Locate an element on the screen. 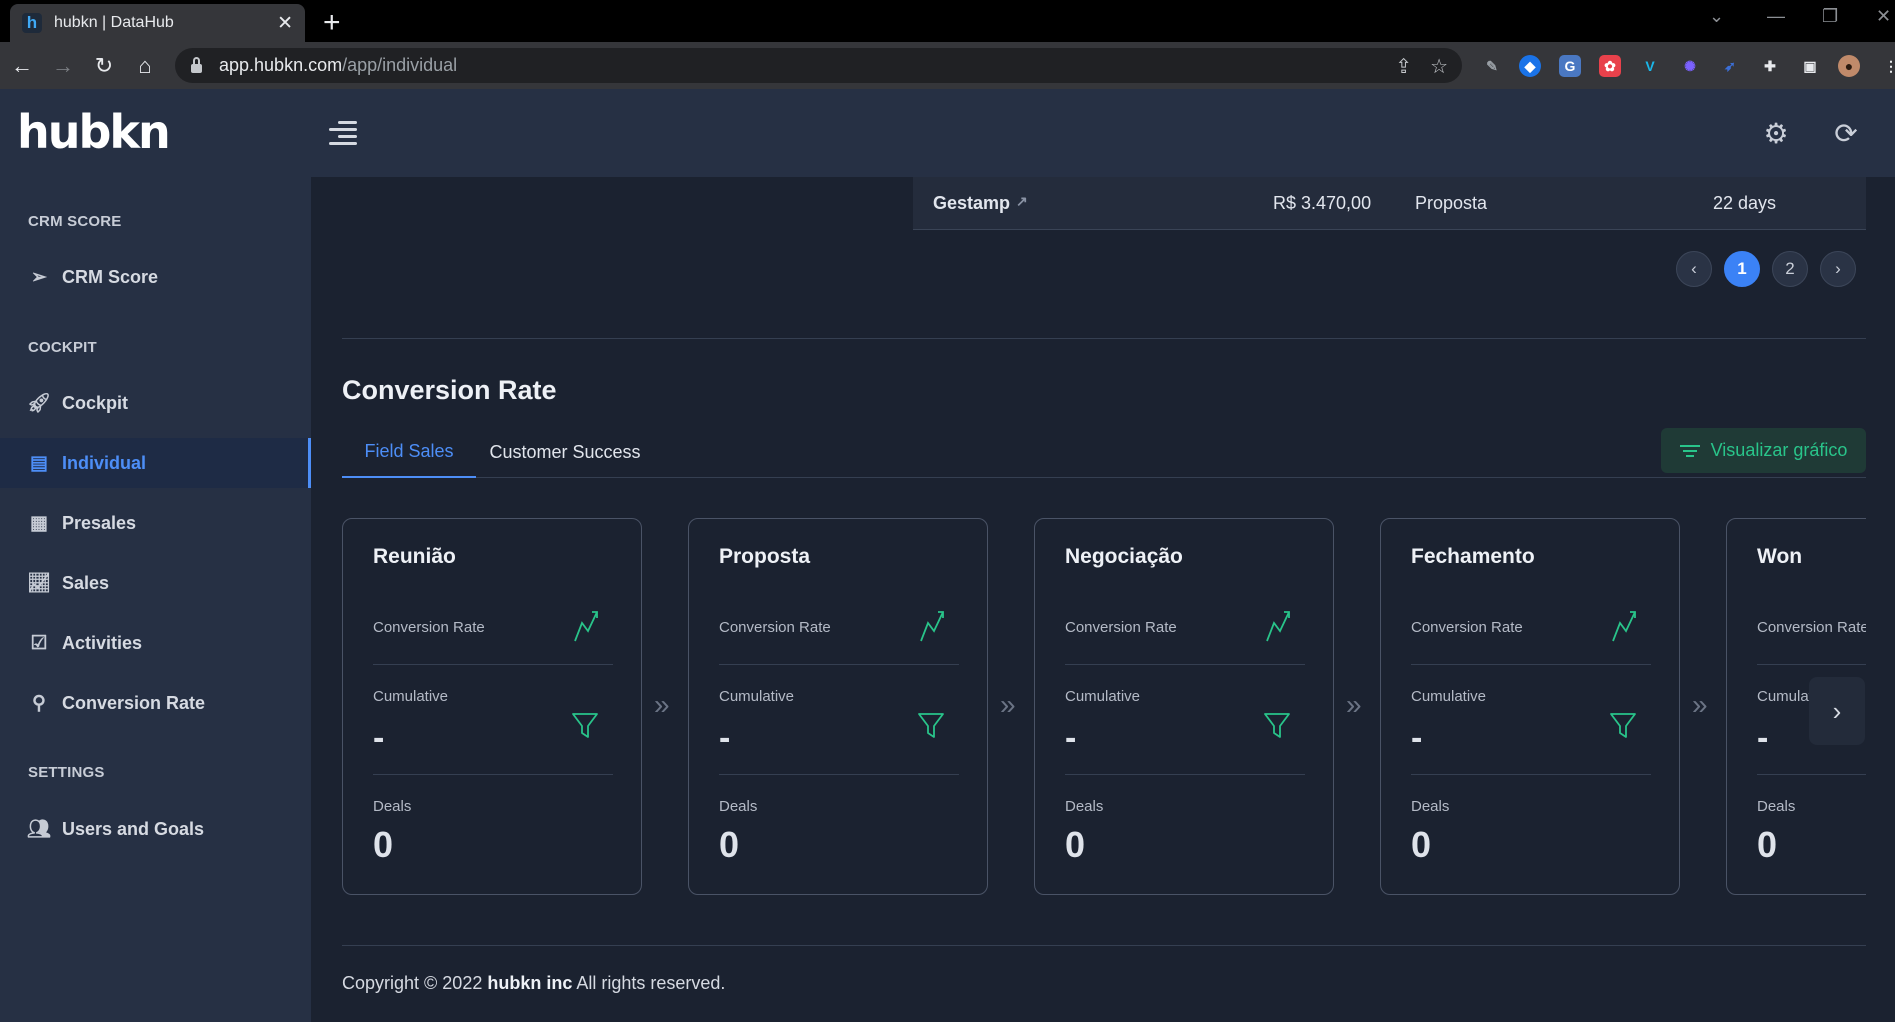 The height and width of the screenshot is (1022, 1895). browser-tab: h hubkn | DataHub ✕ is located at coordinates (157, 23).